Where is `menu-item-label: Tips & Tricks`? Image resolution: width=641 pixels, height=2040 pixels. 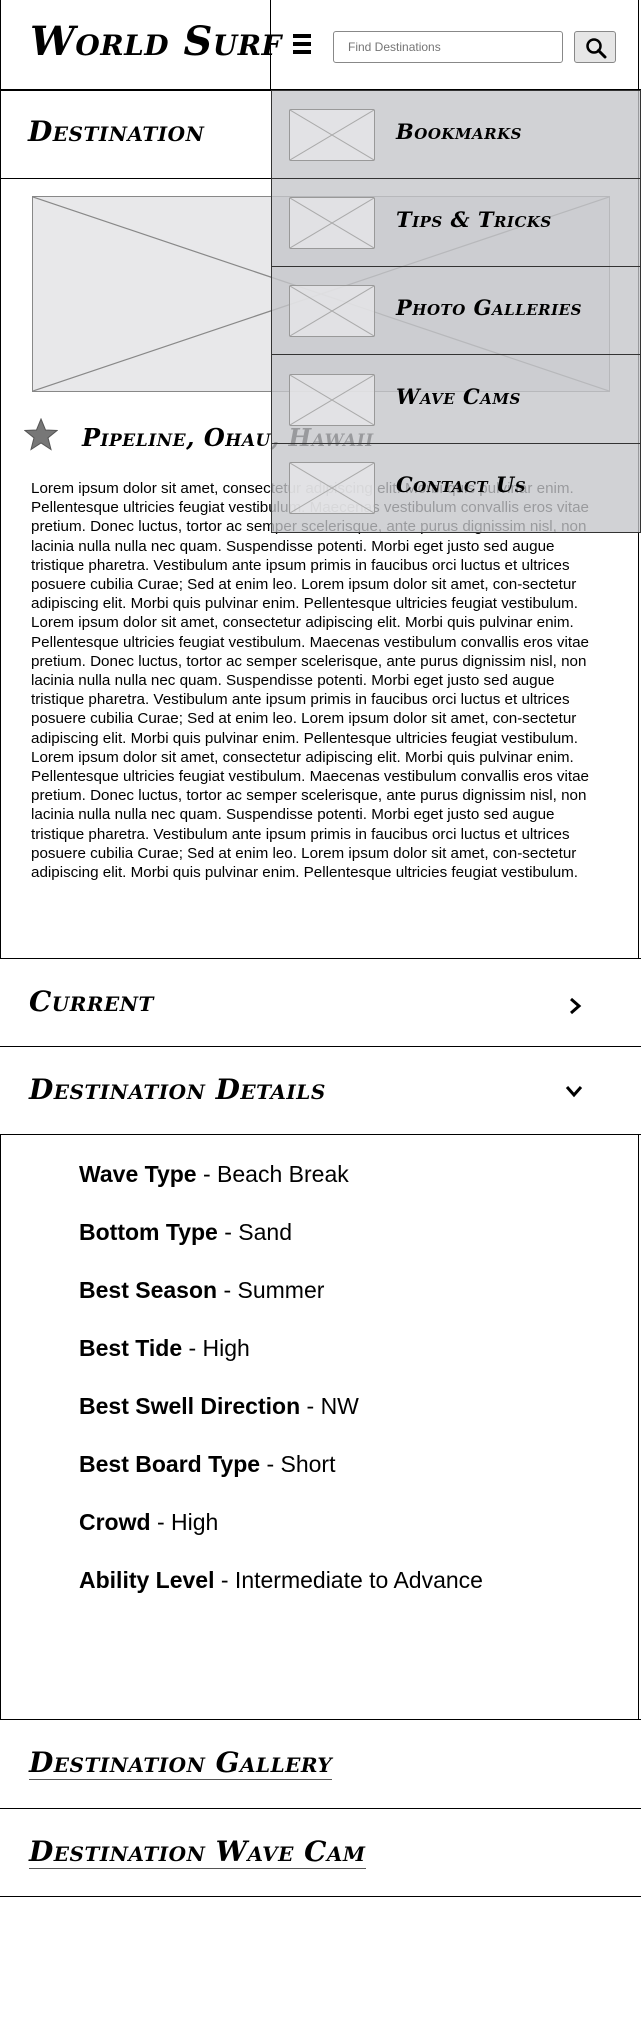 menu-item-label: Tips & Tricks is located at coordinates (474, 219).